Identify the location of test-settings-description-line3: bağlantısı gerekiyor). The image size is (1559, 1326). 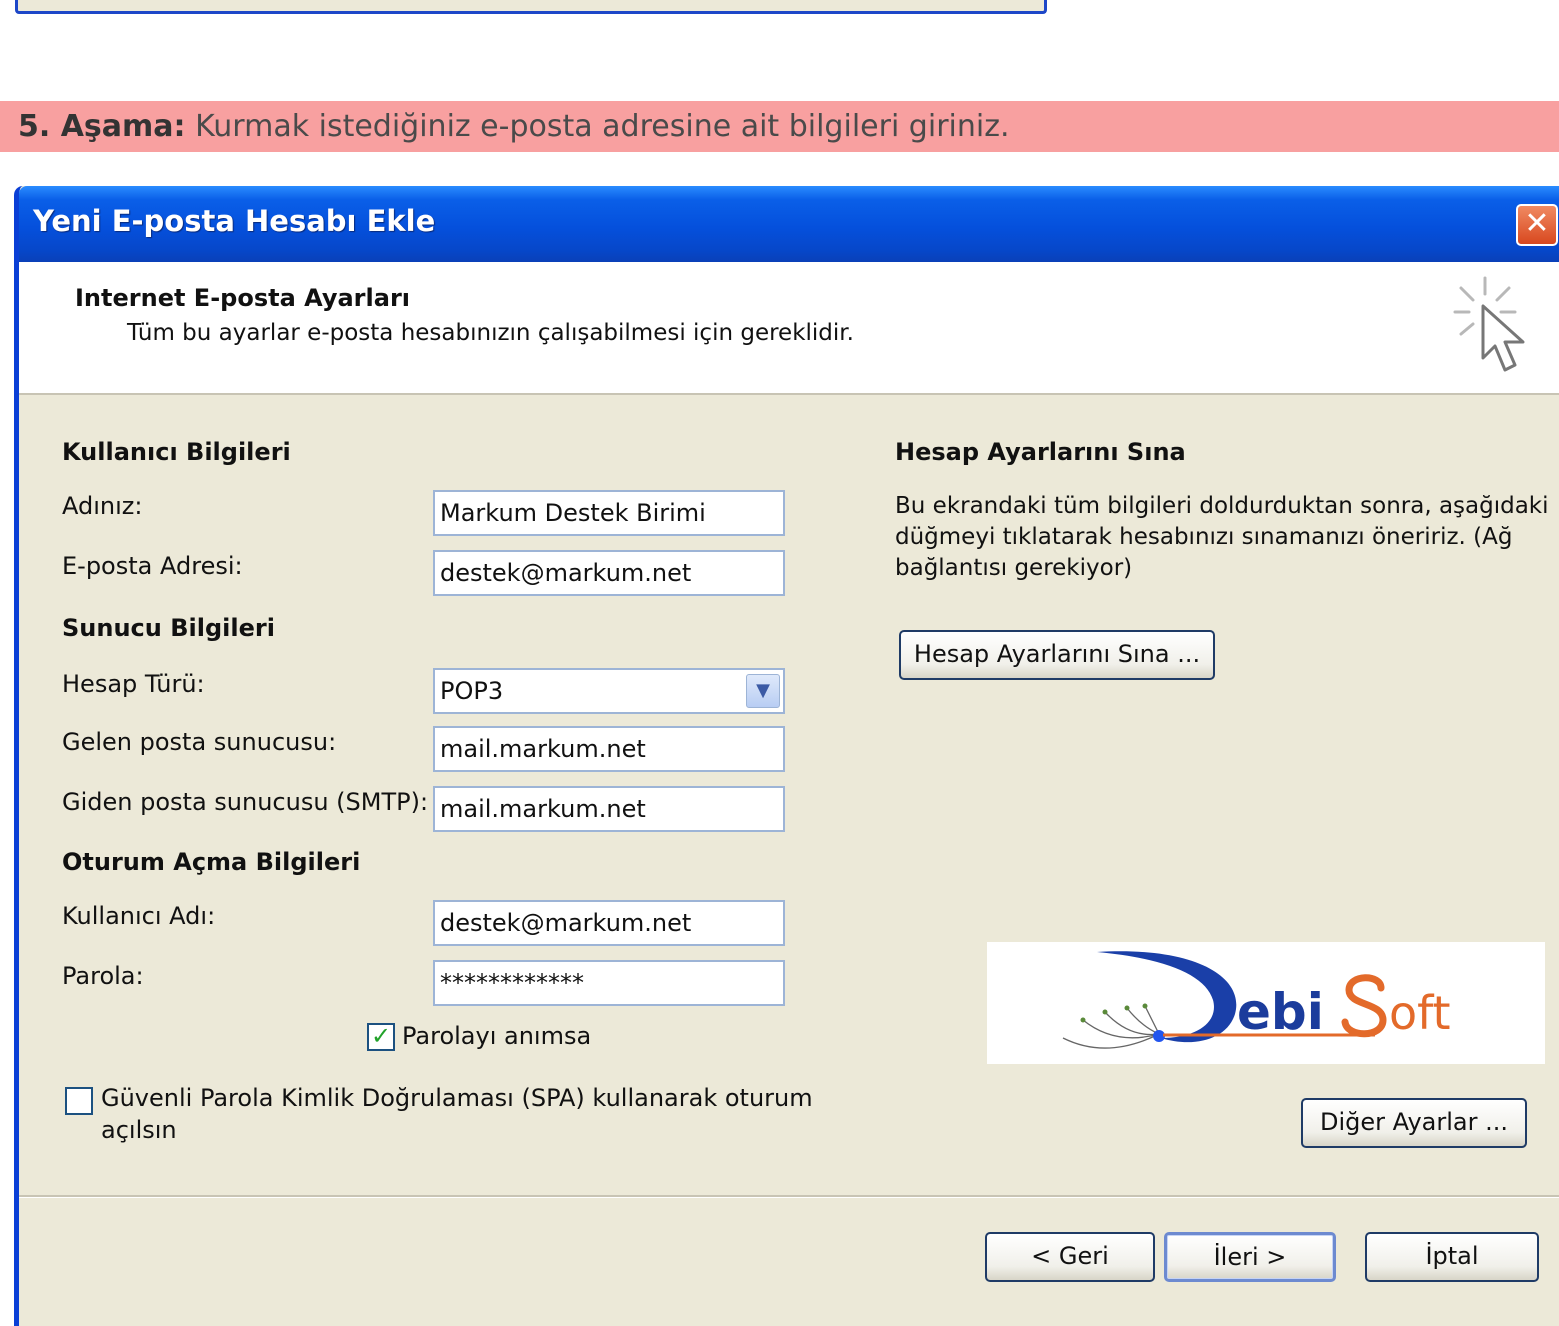
(1014, 568).